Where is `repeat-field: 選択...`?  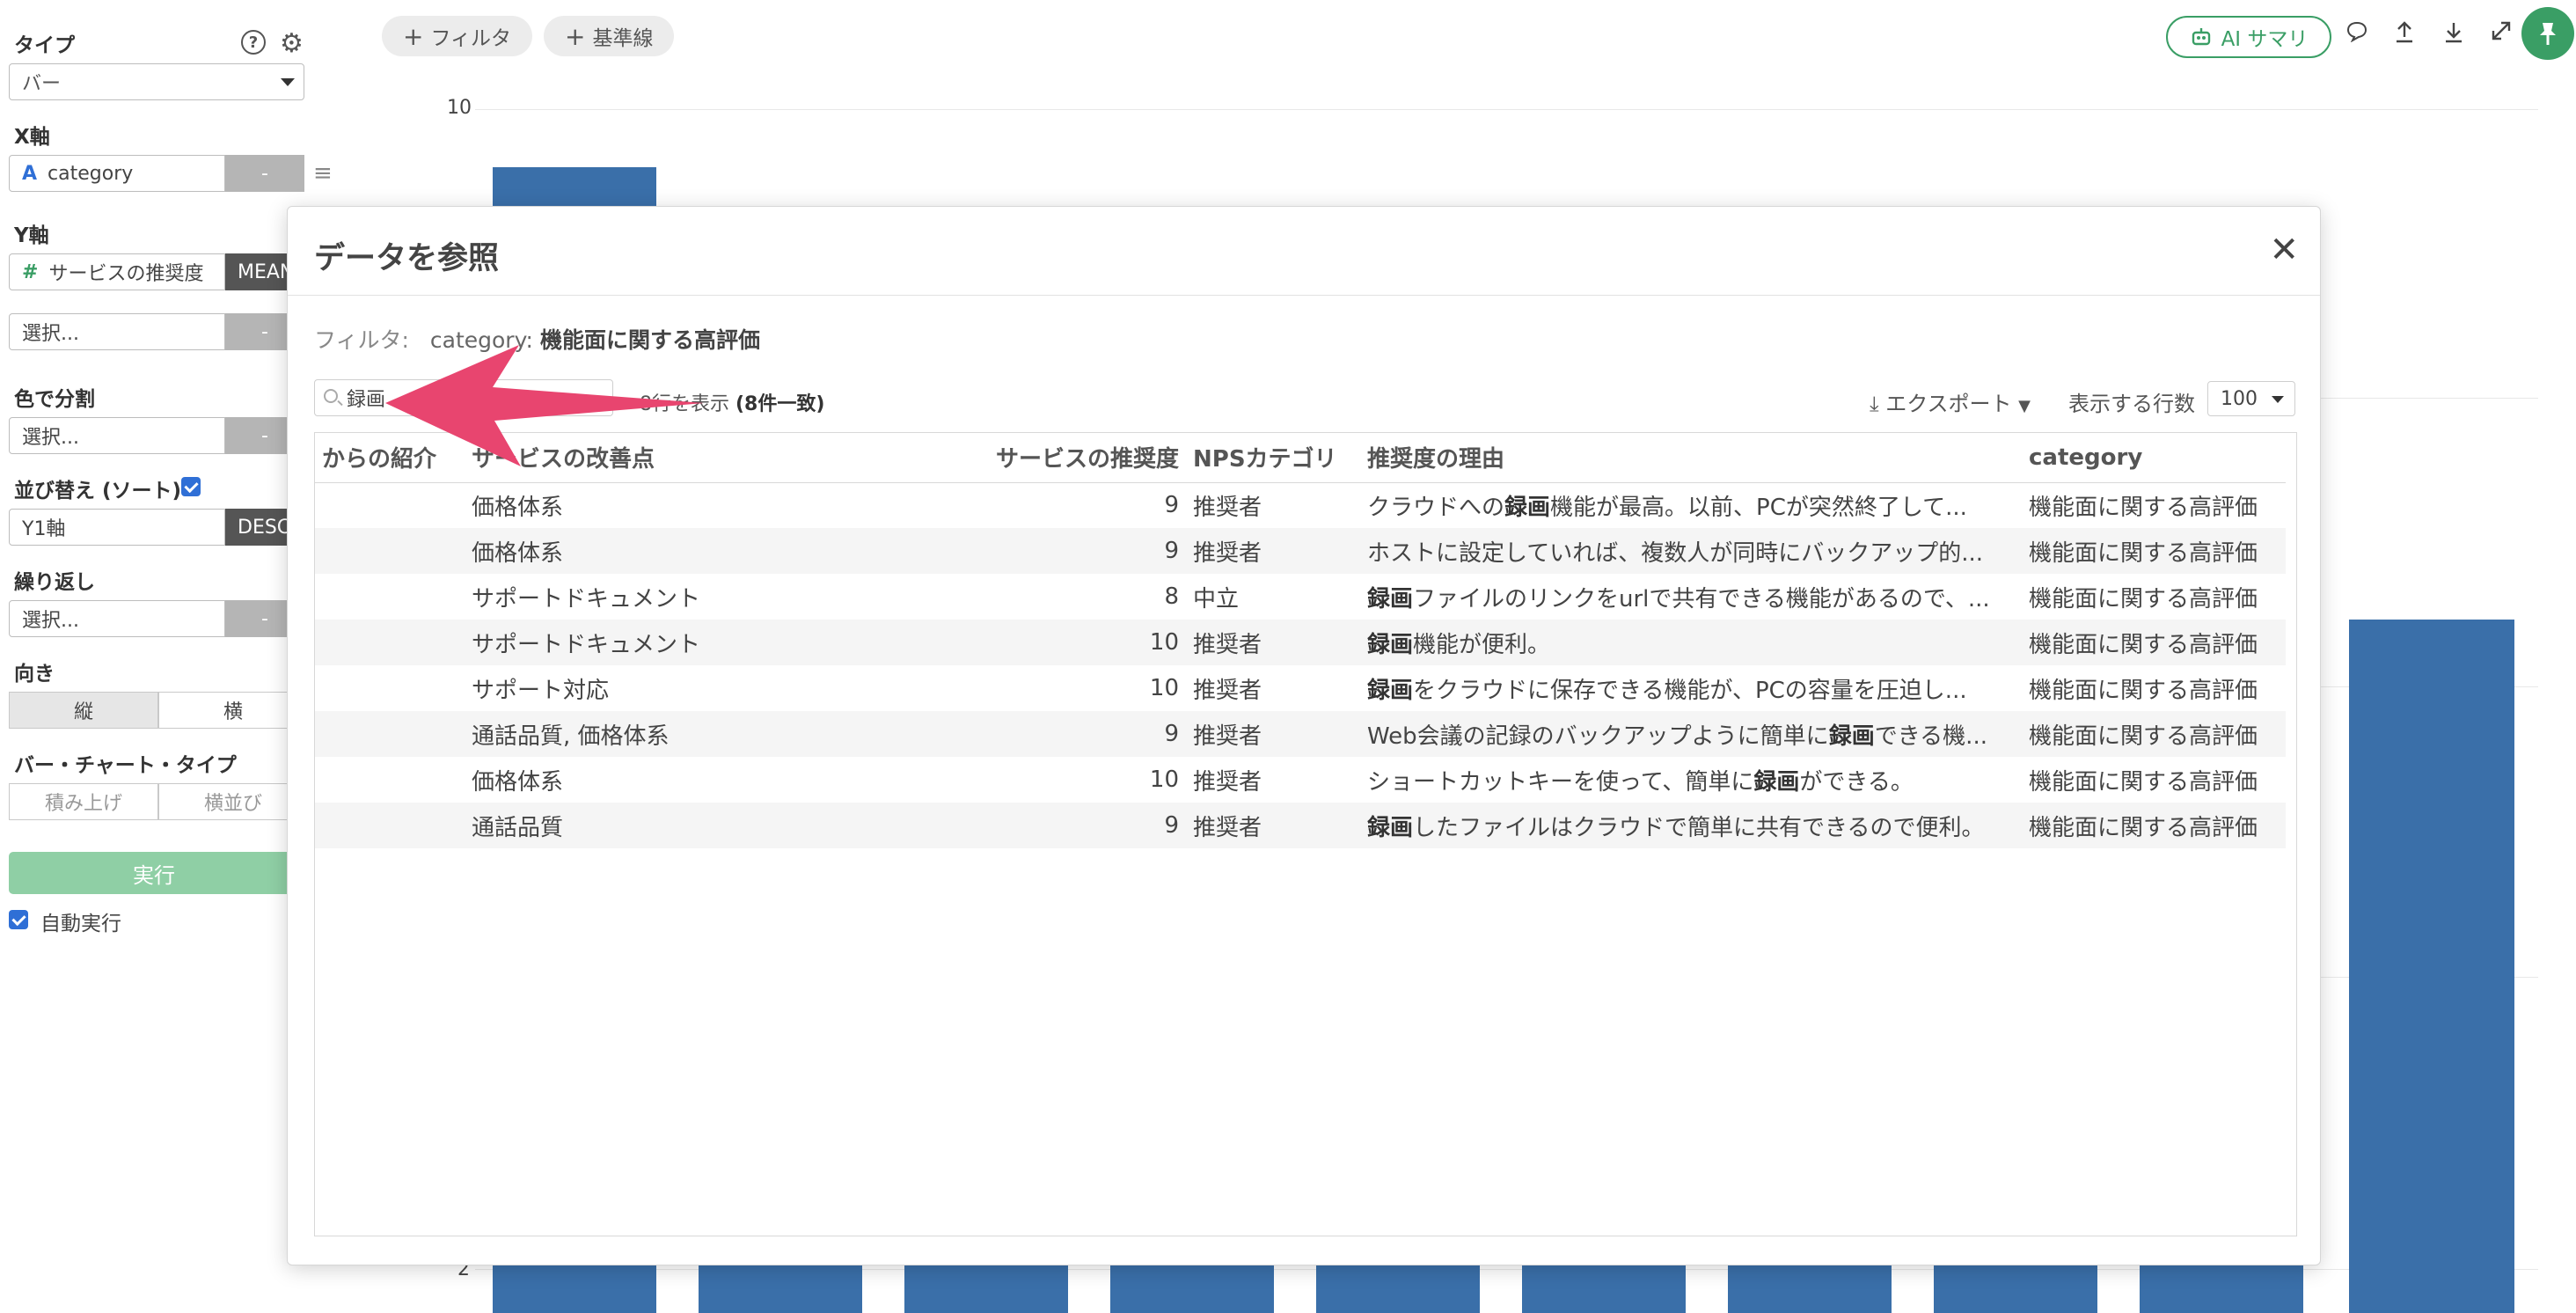
repeat-field: 選択... is located at coordinates (117, 618).